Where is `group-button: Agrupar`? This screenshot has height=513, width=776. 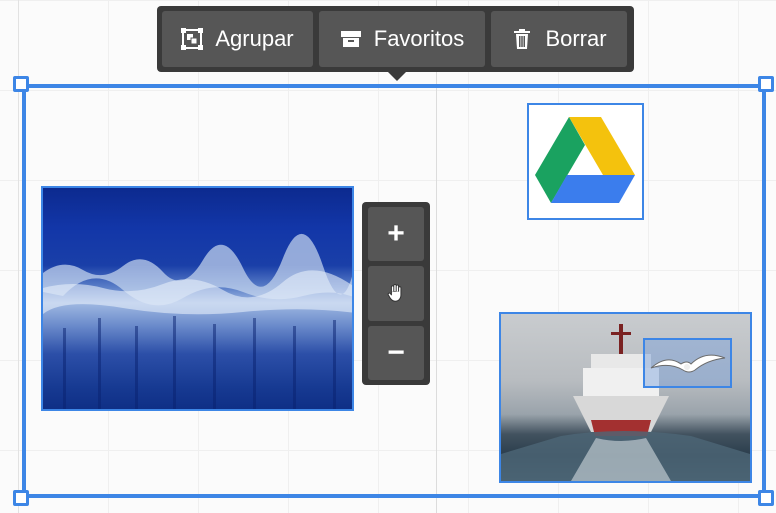 group-button: Agrupar is located at coordinates (237, 39).